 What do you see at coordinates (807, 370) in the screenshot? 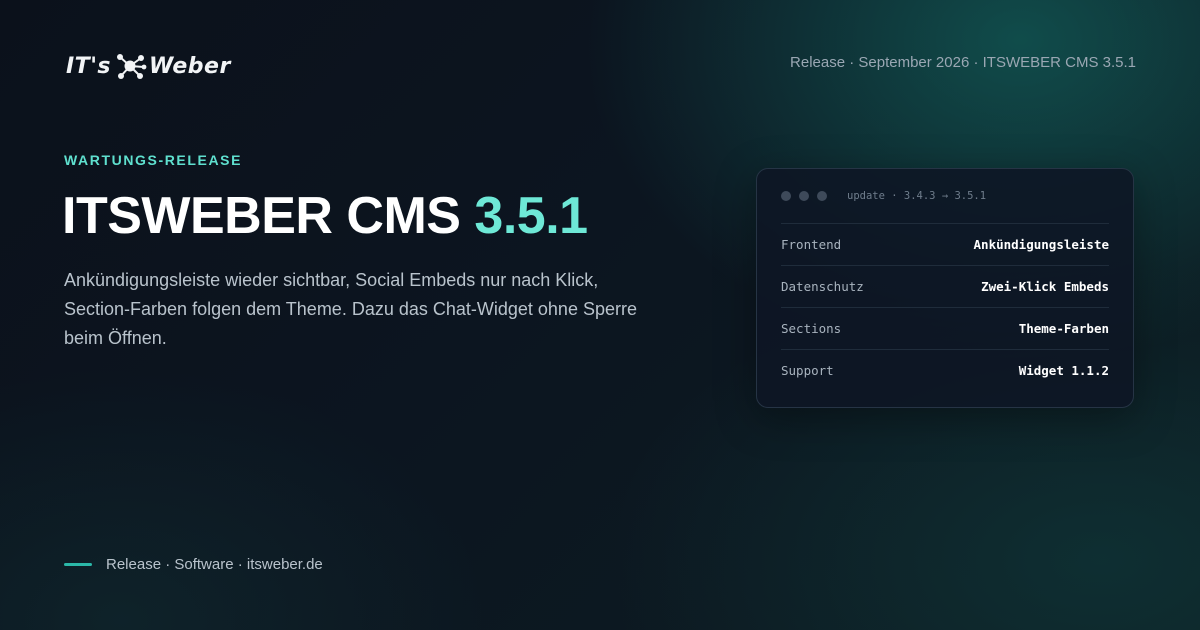
I see `change-area: Support` at bounding box center [807, 370].